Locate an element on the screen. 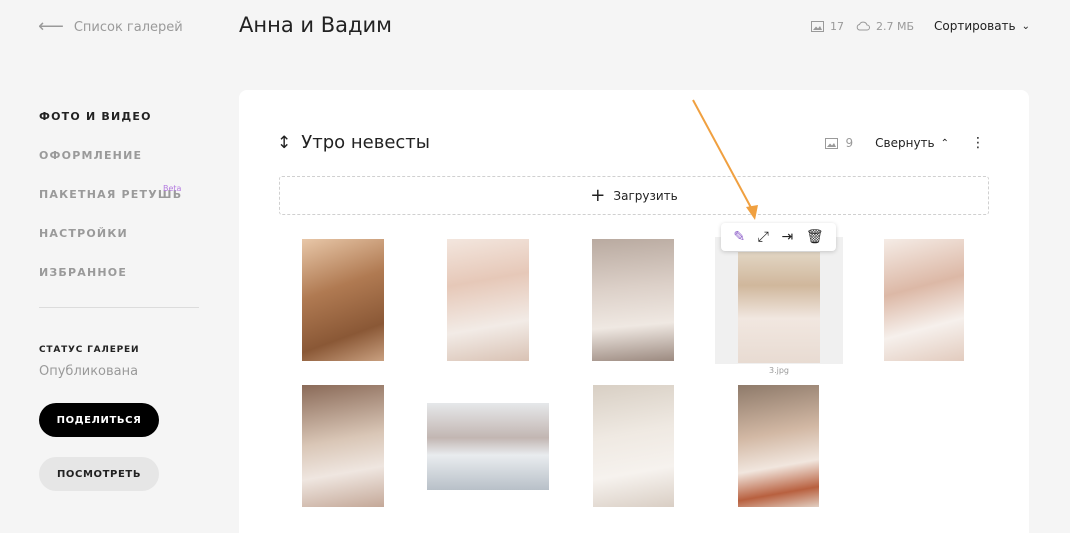  gallery-status-value: Опубликована is located at coordinates (89, 371).